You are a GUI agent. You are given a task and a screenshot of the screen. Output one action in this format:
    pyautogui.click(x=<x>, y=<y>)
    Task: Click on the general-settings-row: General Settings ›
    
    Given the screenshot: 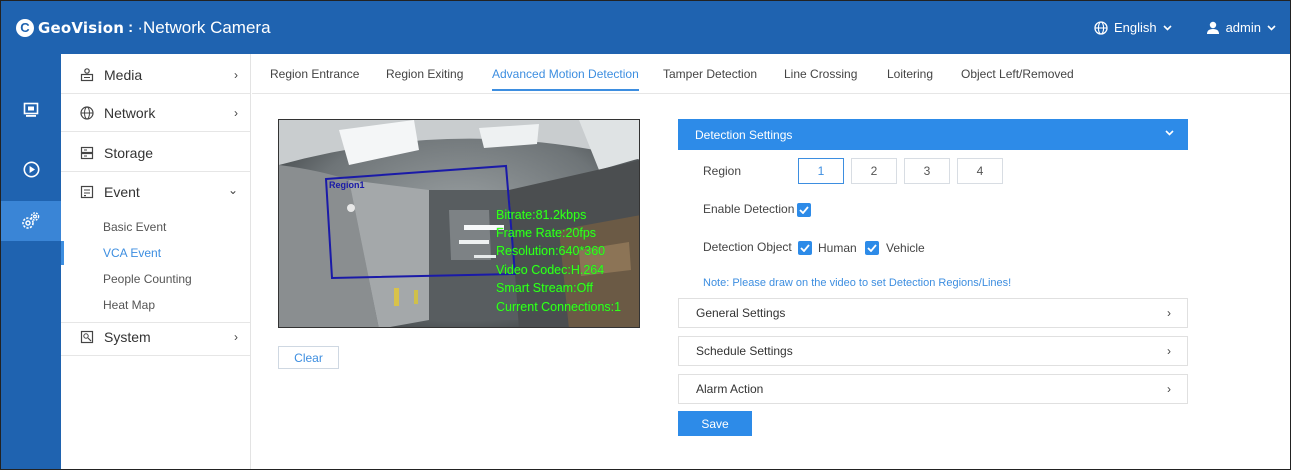 What is the action you would take?
    pyautogui.click(x=933, y=313)
    